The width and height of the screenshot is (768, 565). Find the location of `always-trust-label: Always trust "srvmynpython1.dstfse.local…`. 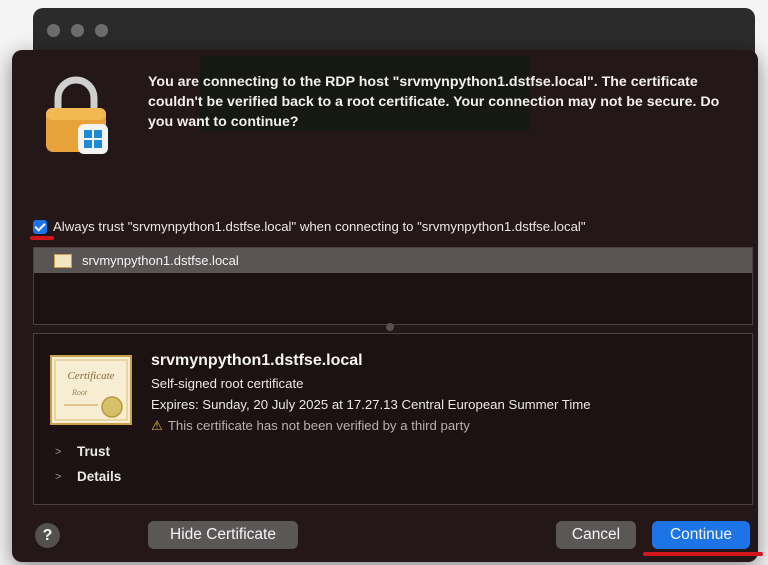

always-trust-label: Always trust "srvmynpython1.dstfse.local… is located at coordinates (319, 226).